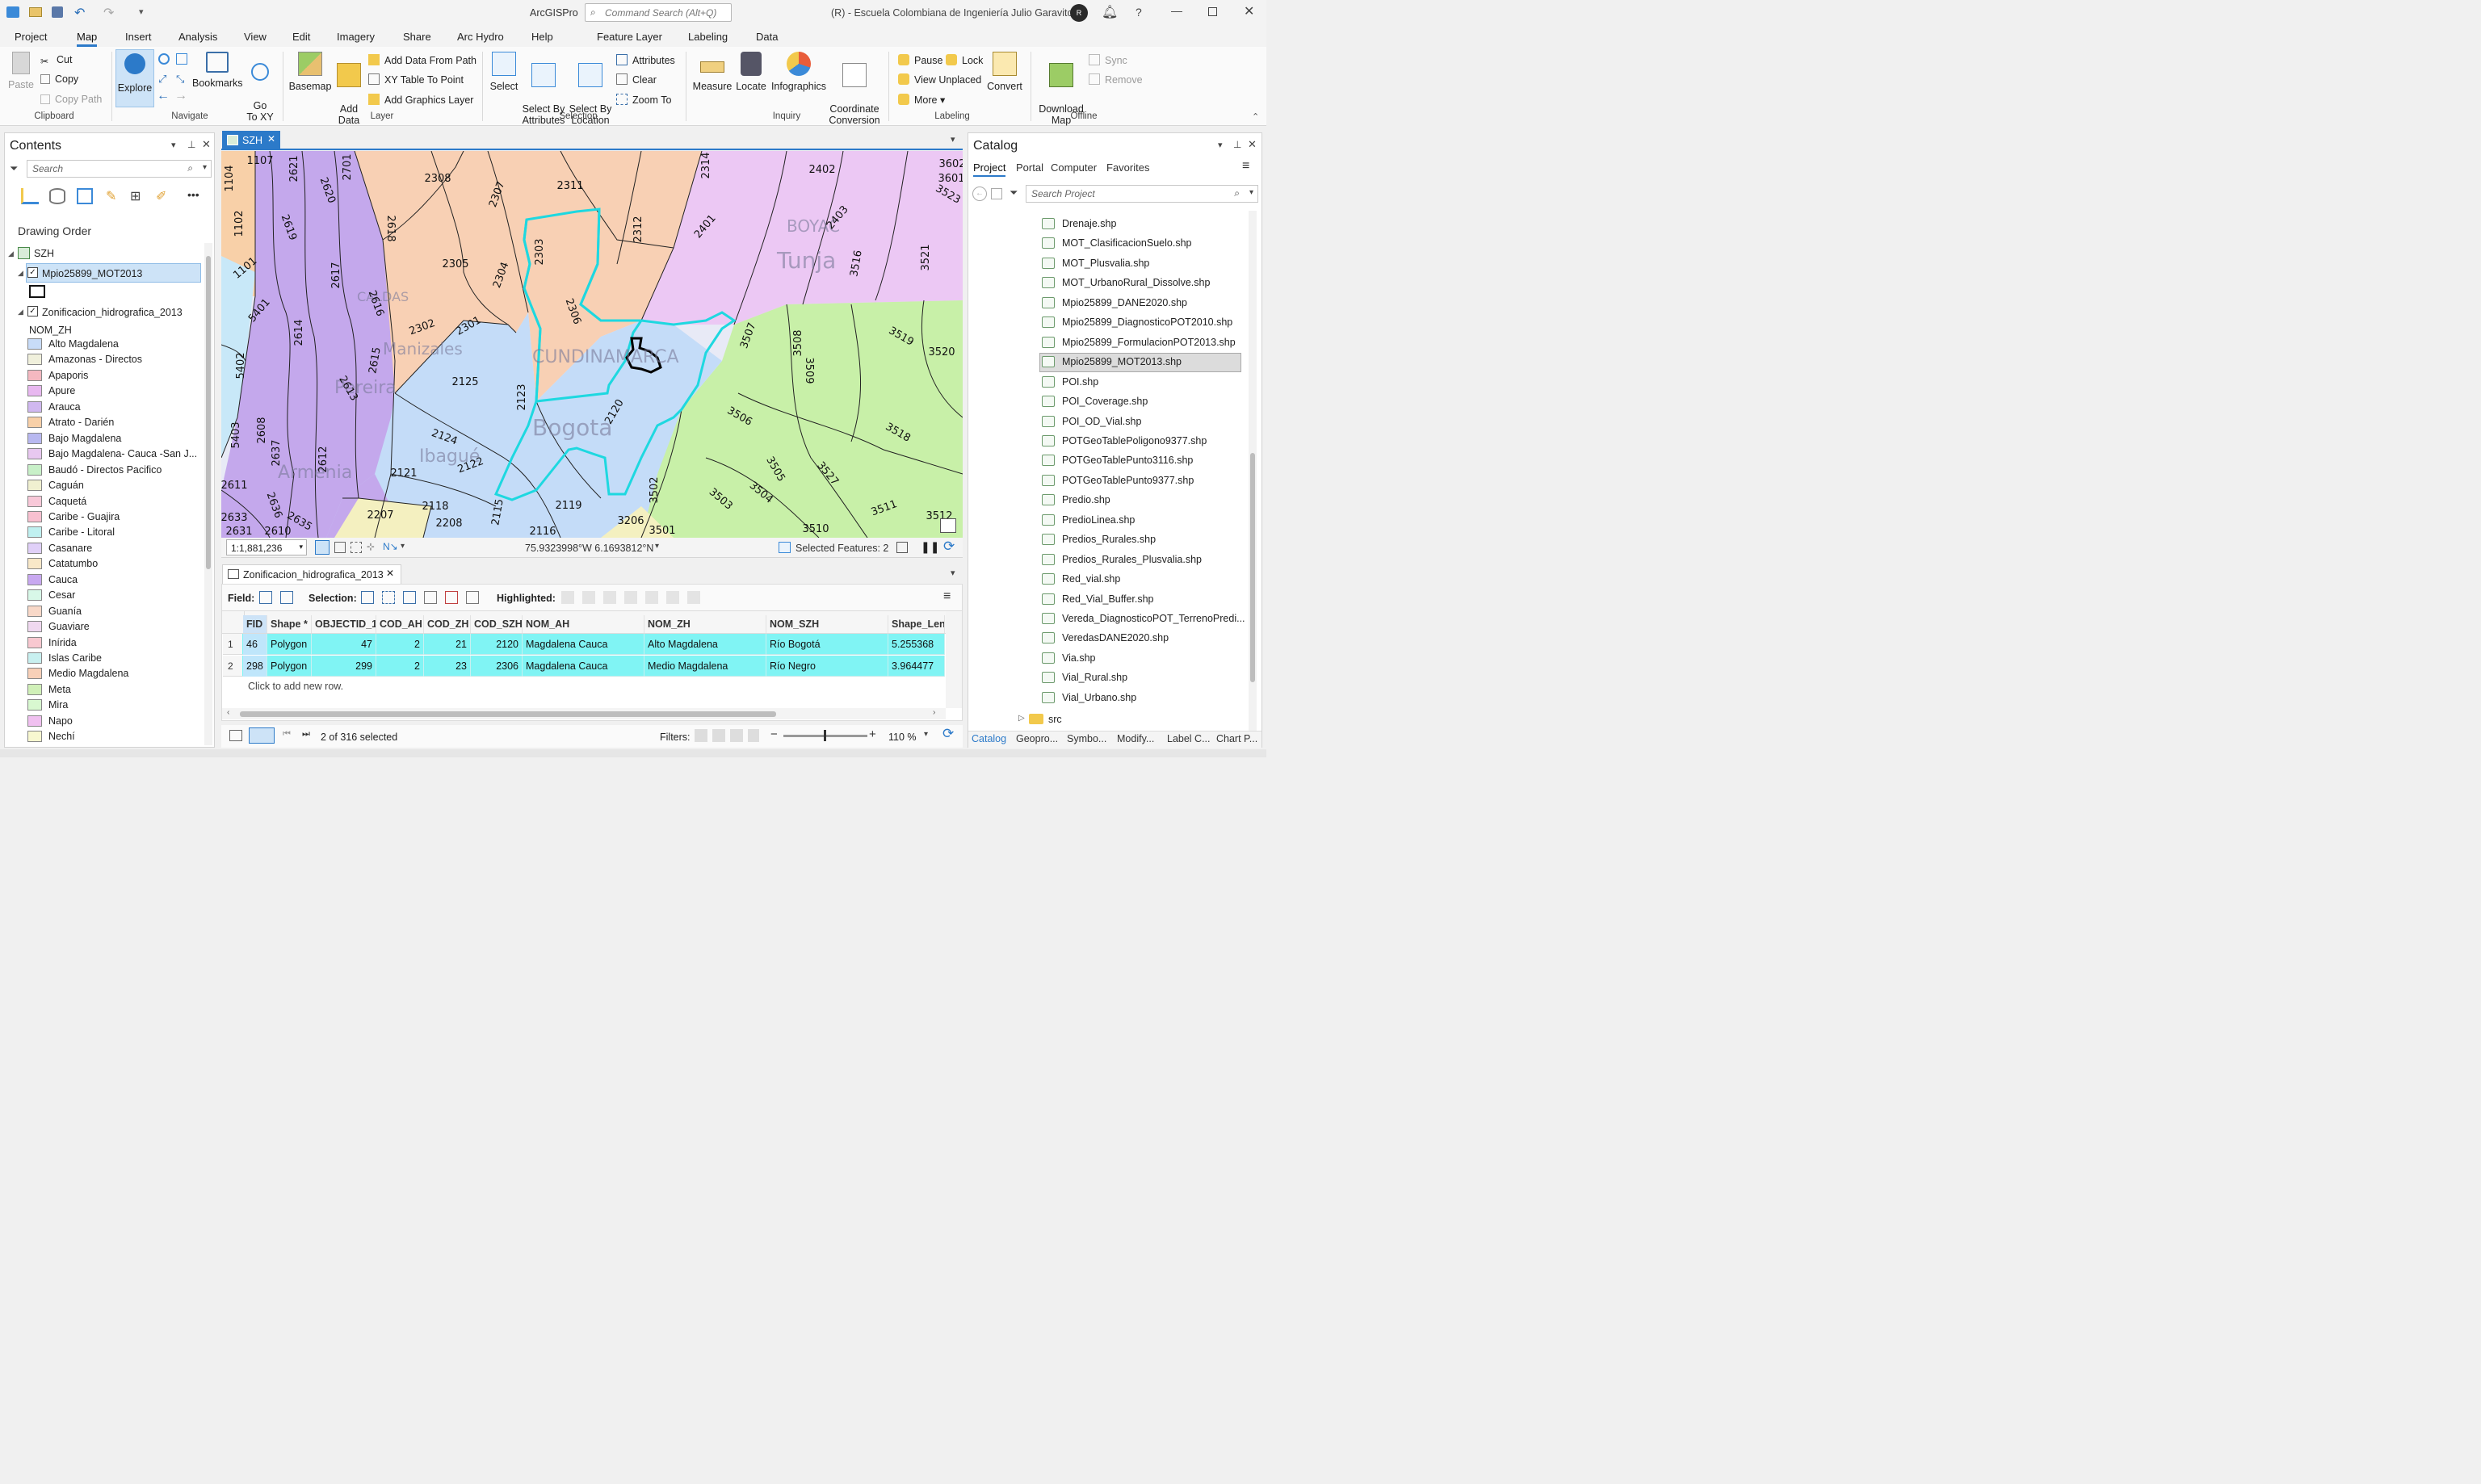  Describe the element at coordinates (902, 547) in the screenshot. I see `map-extent-icon` at that location.